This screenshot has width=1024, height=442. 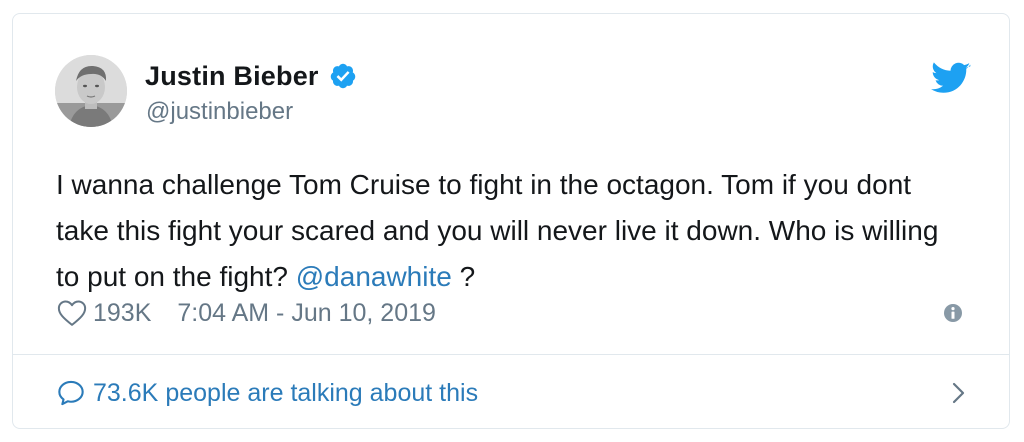 What do you see at coordinates (374, 276) in the screenshot?
I see `mention-link: @danawhite` at bounding box center [374, 276].